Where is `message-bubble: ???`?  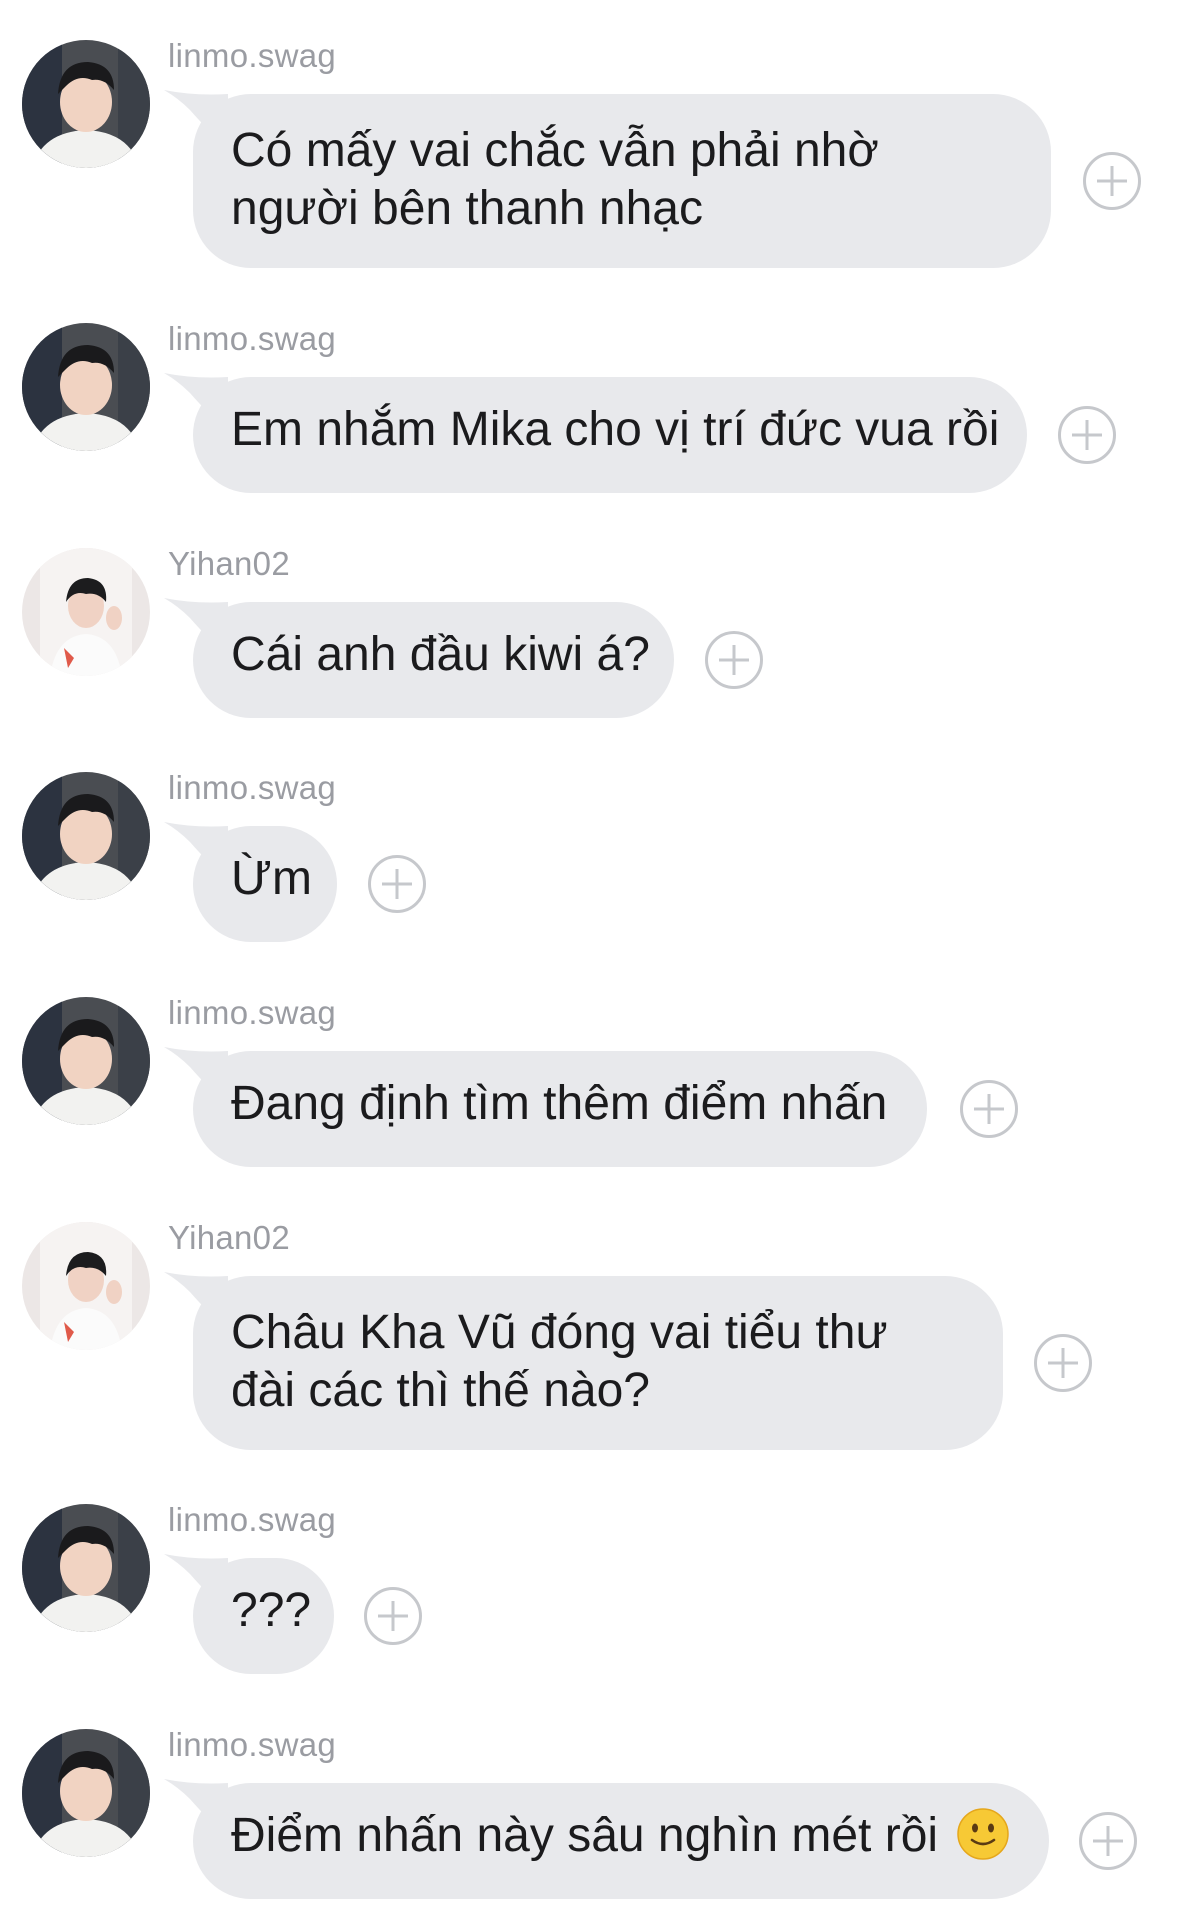
message-bubble: ??? is located at coordinates (263, 1616).